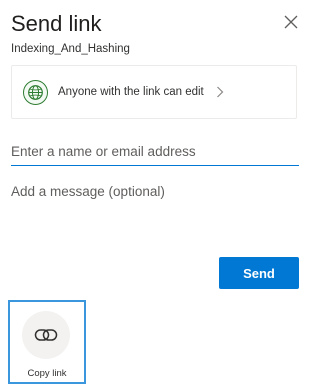 This screenshot has width=320, height=388. I want to click on link-permission-settings: Anyone with the link can edit, so click(154, 92).